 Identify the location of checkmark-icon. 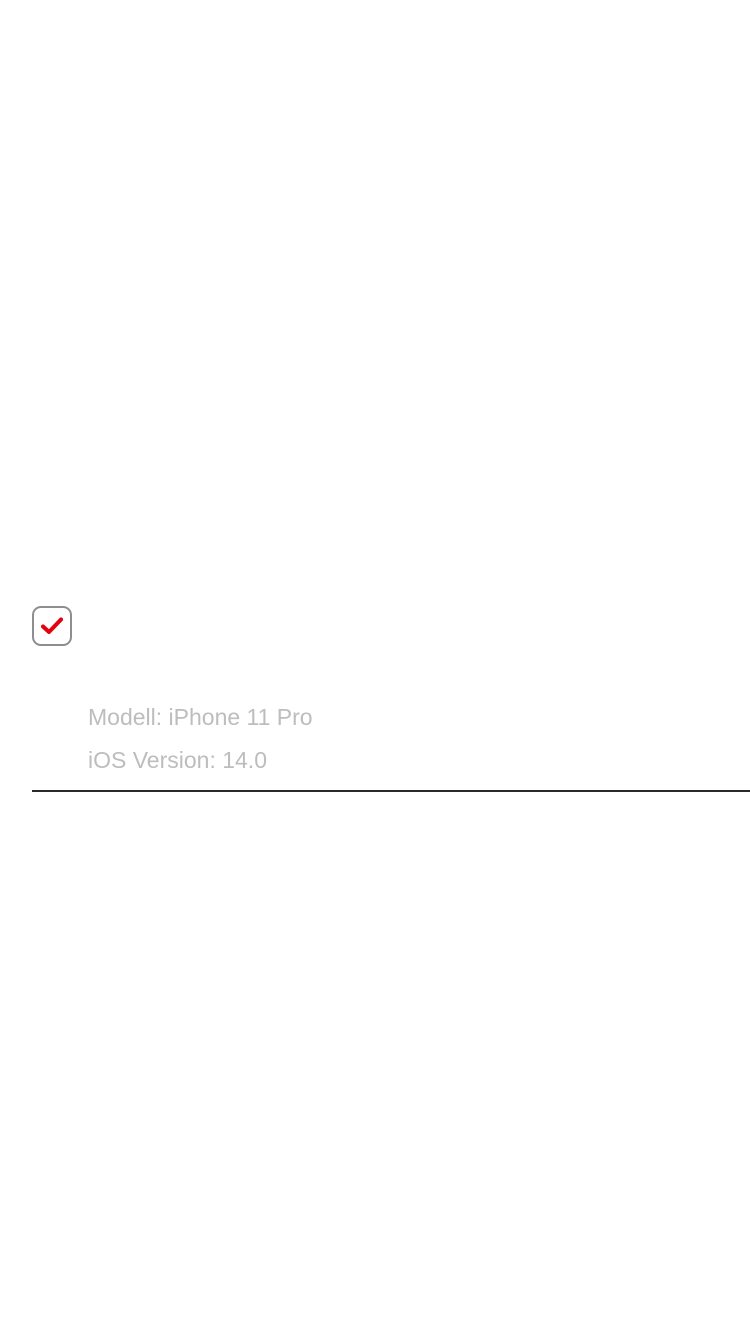
(52, 625).